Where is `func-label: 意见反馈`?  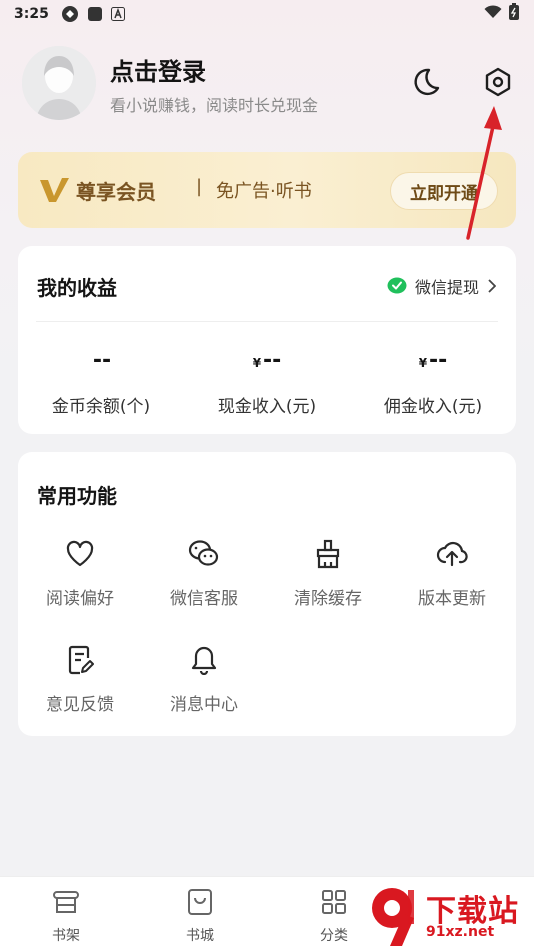
func-label: 意见反馈 is located at coordinates (80, 705).